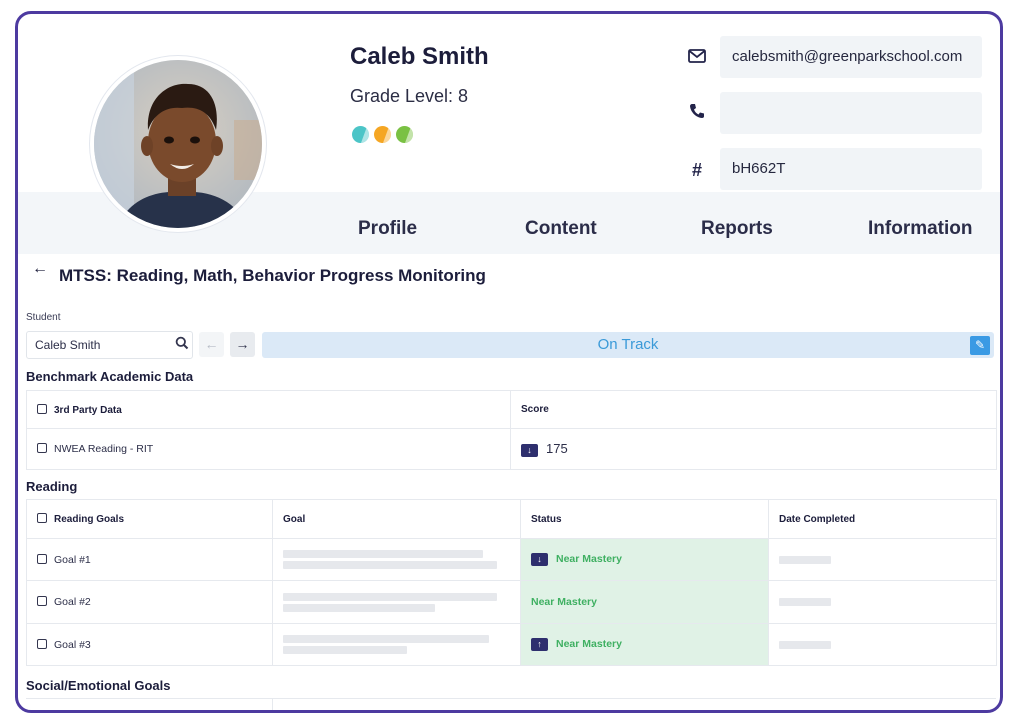  I want to click on student-name: Caleb Smith, so click(419, 56).